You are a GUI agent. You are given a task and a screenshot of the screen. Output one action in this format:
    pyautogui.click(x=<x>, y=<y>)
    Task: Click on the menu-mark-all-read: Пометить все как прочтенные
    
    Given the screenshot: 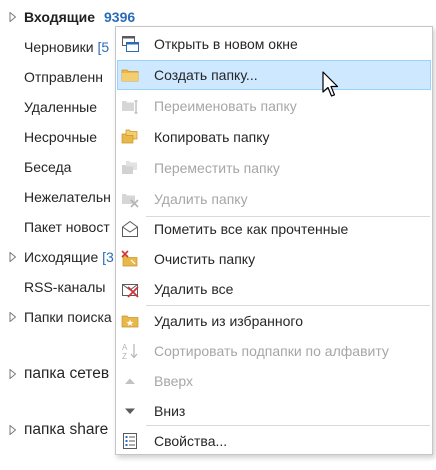 What is the action you would take?
    pyautogui.click(x=274, y=229)
    